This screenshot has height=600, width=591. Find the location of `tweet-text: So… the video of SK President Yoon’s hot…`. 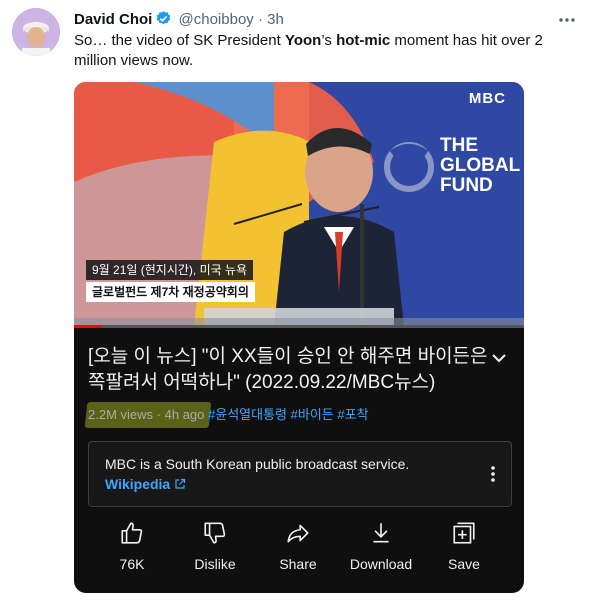

tweet-text: So… the video of SK President Yoon’s hot… is located at coordinates (309, 51).